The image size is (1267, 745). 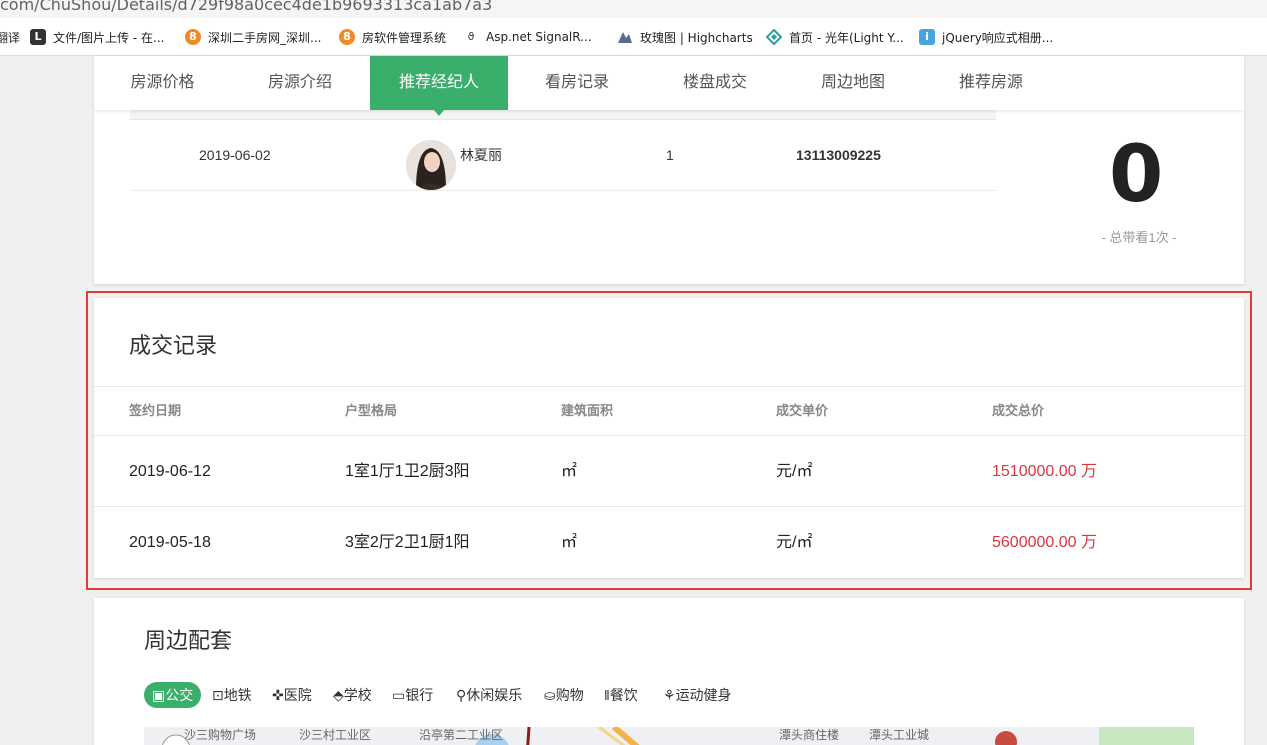 I want to click on map-label: 潭头商住楼, so click(x=809, y=735).